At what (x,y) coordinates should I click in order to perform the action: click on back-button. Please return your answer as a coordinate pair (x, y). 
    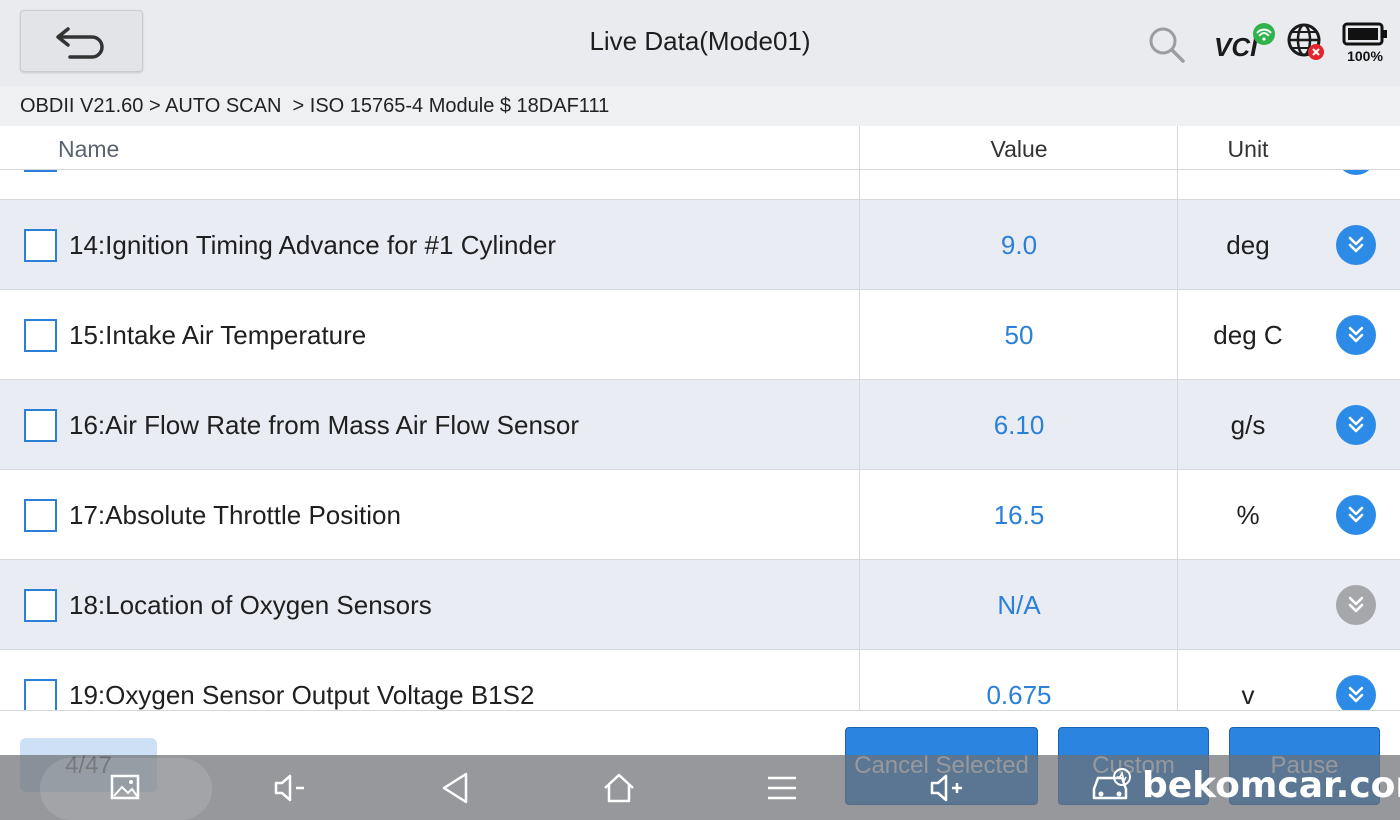
    Looking at the image, I should click on (81, 41).